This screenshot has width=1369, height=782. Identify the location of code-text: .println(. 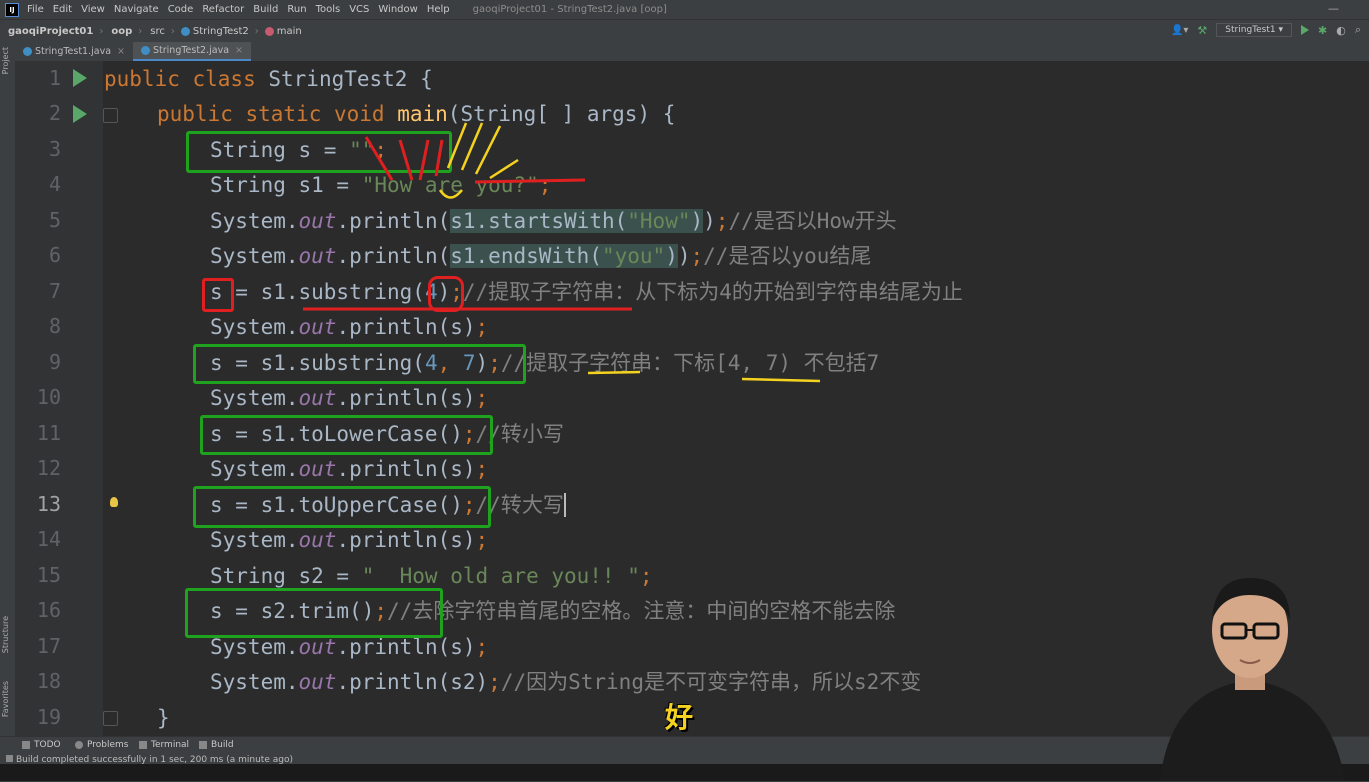
(393, 221).